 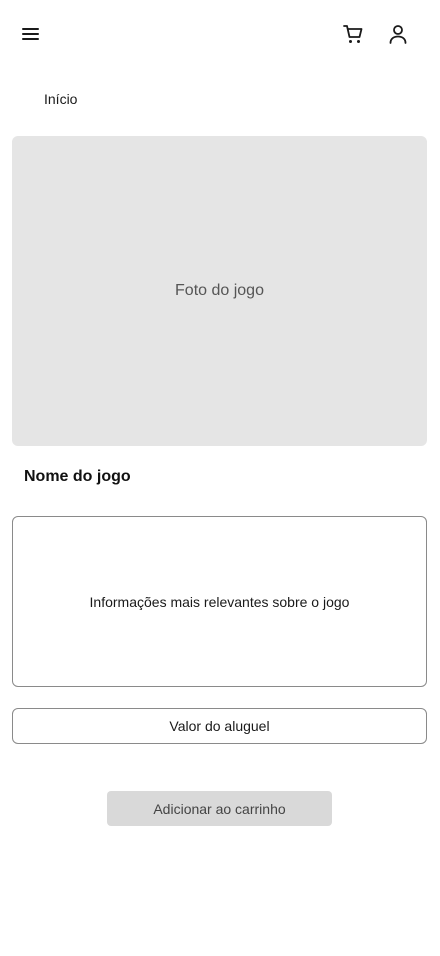 What do you see at coordinates (219, 808) in the screenshot?
I see `add-to-cart-button: Adicionar ao carrinho` at bounding box center [219, 808].